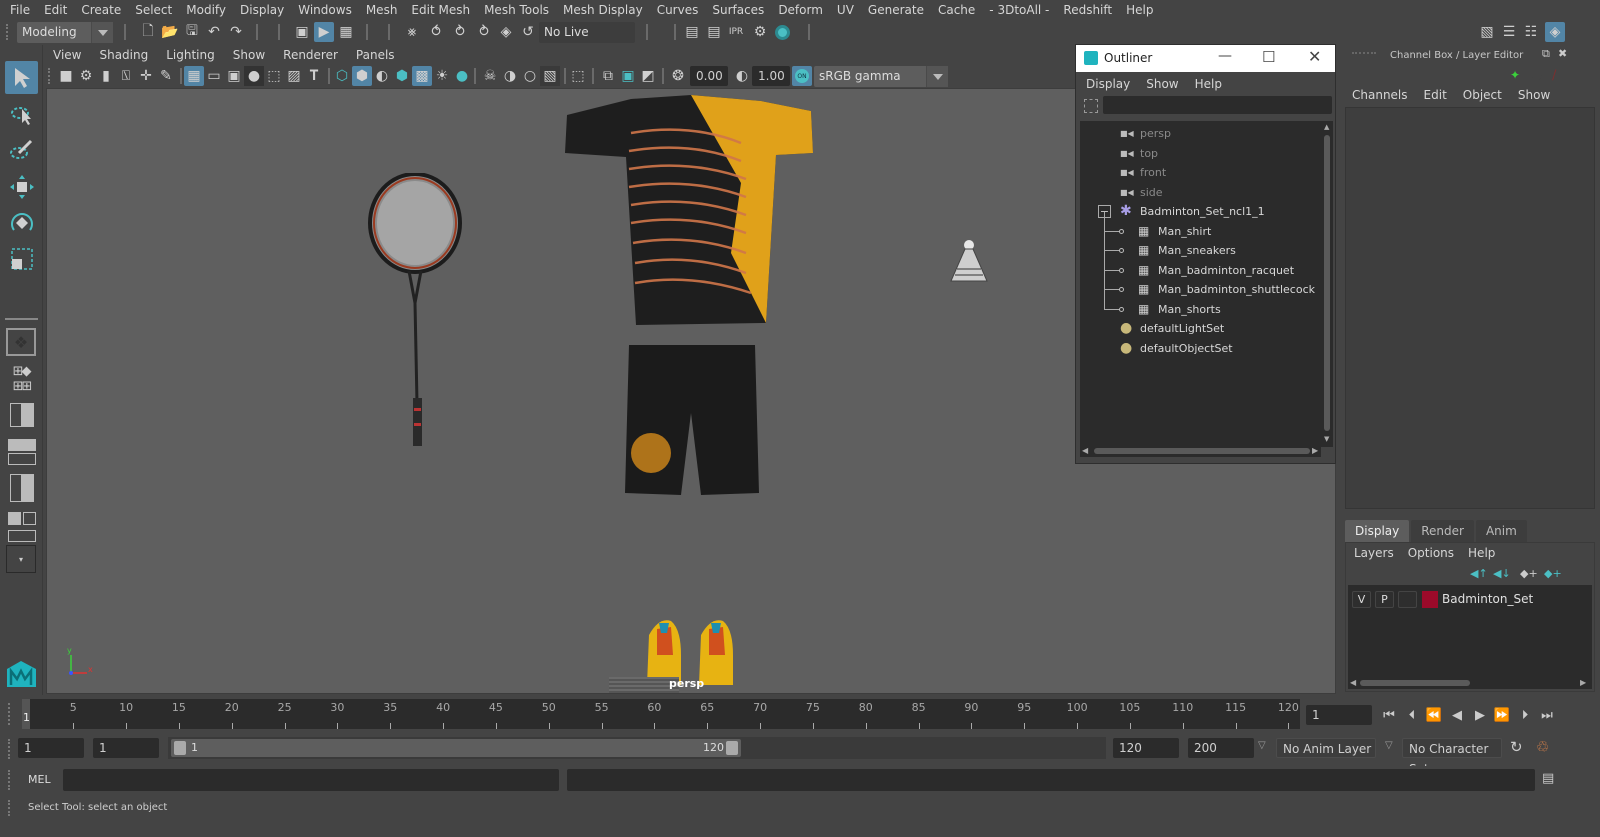 The width and height of the screenshot is (1600, 837). I want to click on safe-title-icon: 𝐓, so click(314, 76).